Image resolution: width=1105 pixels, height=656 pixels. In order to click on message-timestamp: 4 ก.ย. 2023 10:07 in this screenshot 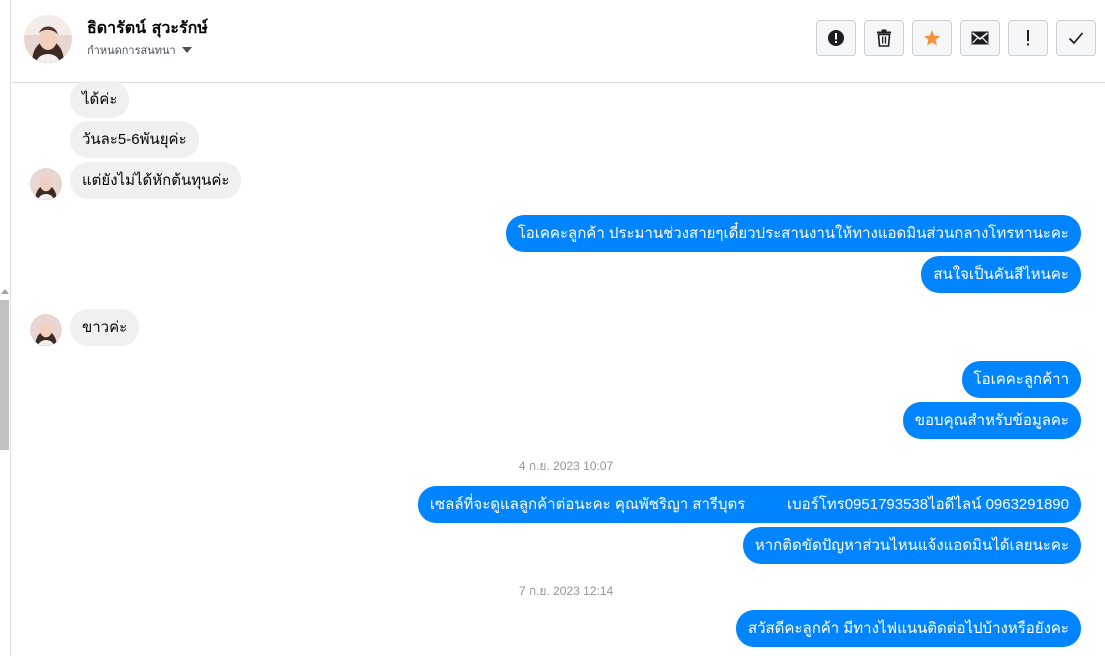, I will do `click(566, 466)`.